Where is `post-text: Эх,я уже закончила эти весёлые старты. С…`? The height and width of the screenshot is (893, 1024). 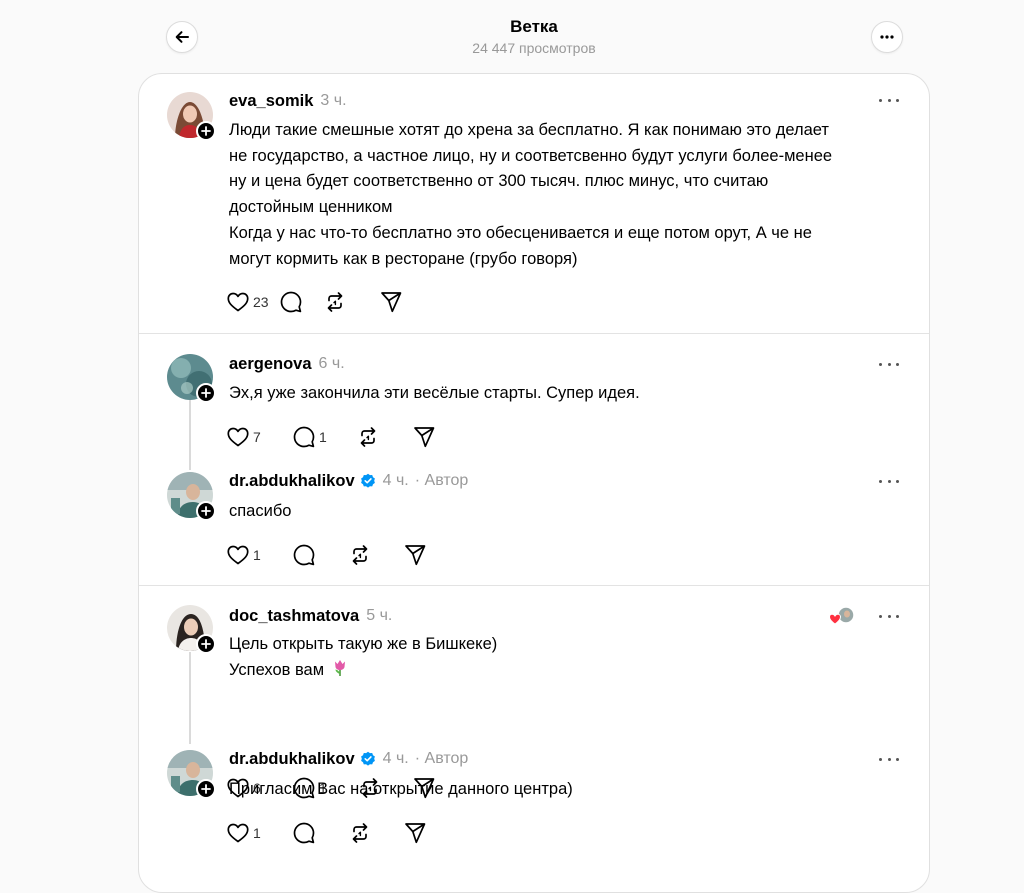
post-text: Эх,я уже закончила эти весёлые старты. С… is located at coordinates (569, 394).